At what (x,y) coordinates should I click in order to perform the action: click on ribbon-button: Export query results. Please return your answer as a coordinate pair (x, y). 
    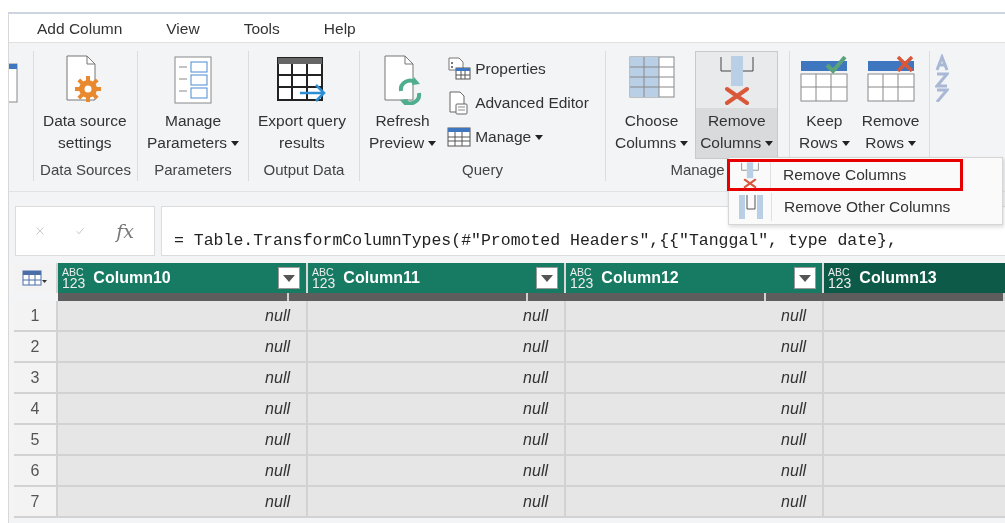
    Looking at the image, I should click on (302, 105).